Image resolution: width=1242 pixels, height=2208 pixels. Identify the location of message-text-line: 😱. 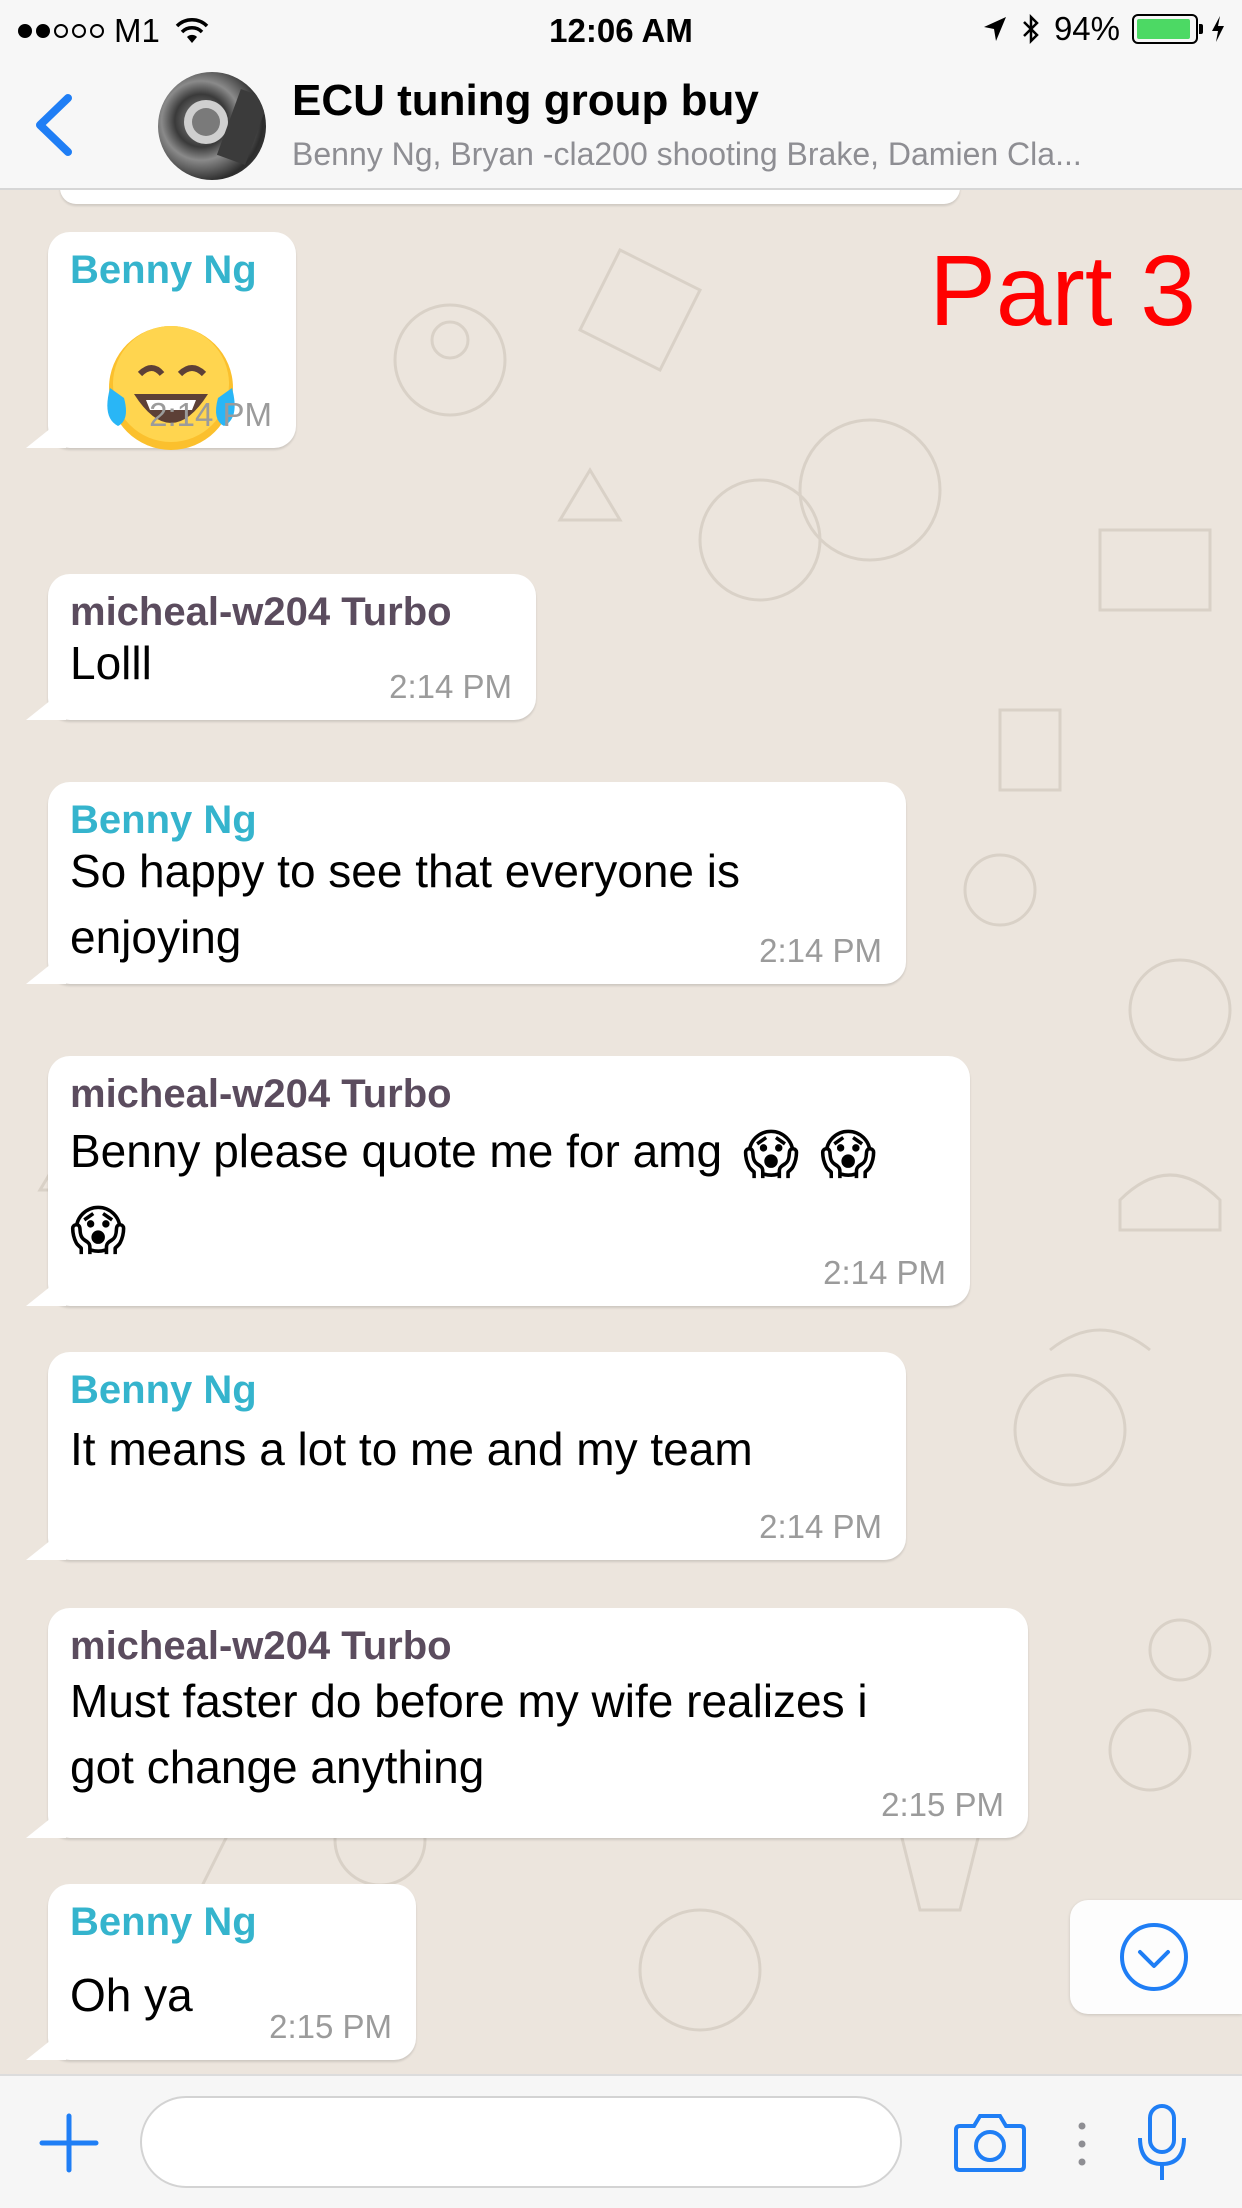
(98, 1229).